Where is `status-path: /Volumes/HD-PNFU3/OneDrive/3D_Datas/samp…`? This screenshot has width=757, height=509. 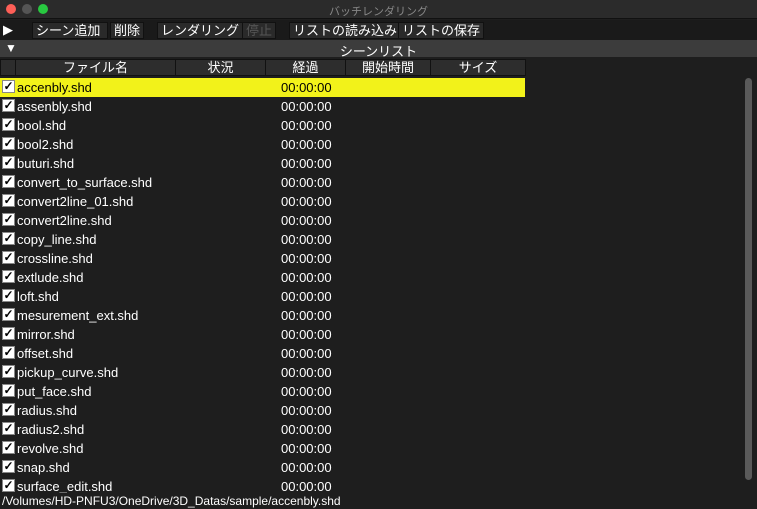
status-path: /Volumes/HD-PNFU3/OneDrive/3D_Datas/samp… is located at coordinates (378, 501).